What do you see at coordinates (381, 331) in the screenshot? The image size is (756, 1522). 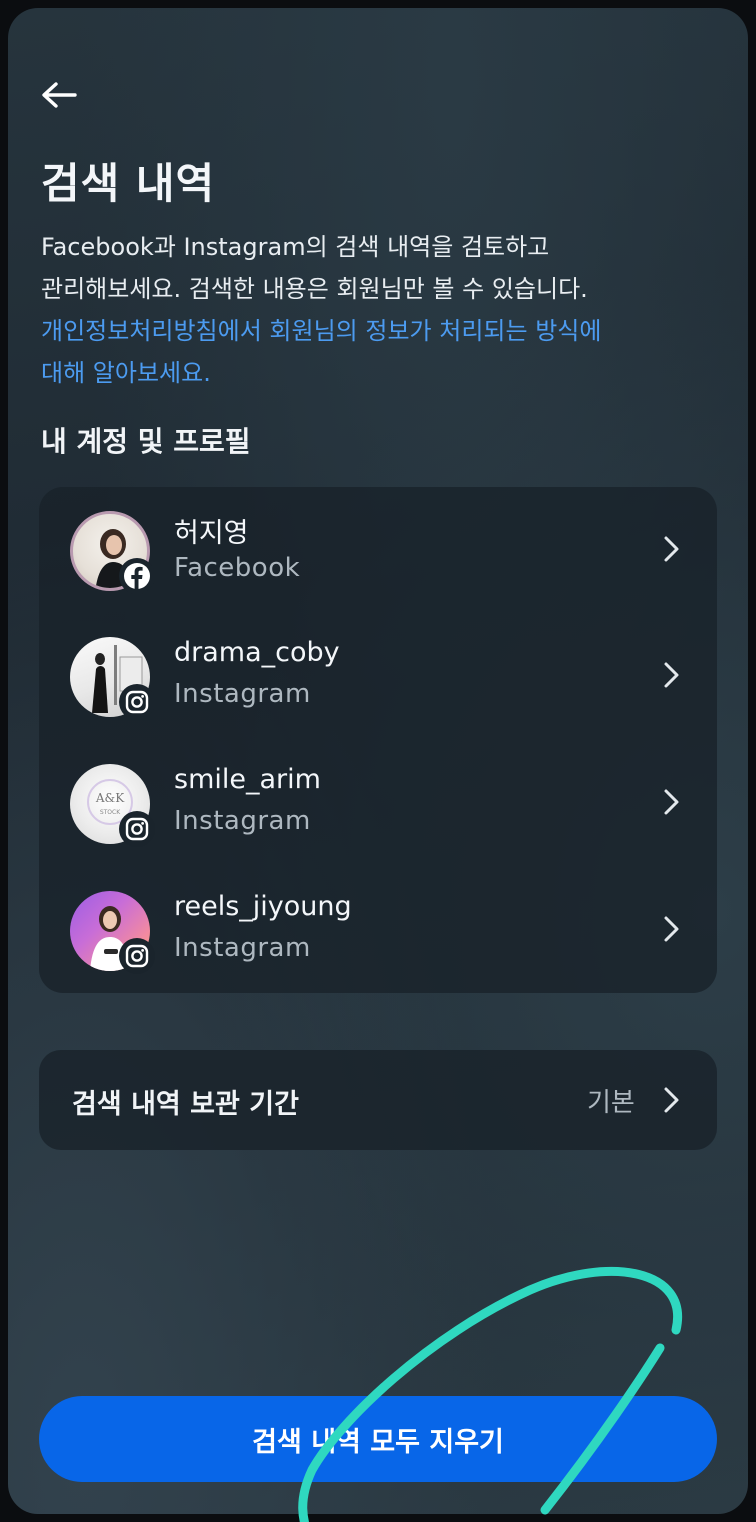 I see `privacy-link-line: 개인정보처리방침에서 회원님의 정보가 처리되는 방식에` at bounding box center [381, 331].